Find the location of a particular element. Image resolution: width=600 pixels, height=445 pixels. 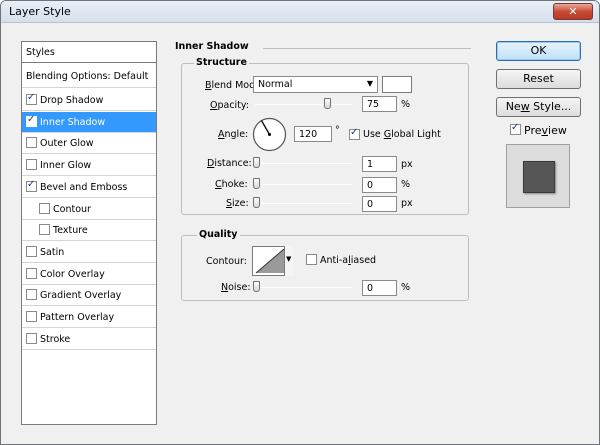

distance-label: Distance: is located at coordinates (229, 163).